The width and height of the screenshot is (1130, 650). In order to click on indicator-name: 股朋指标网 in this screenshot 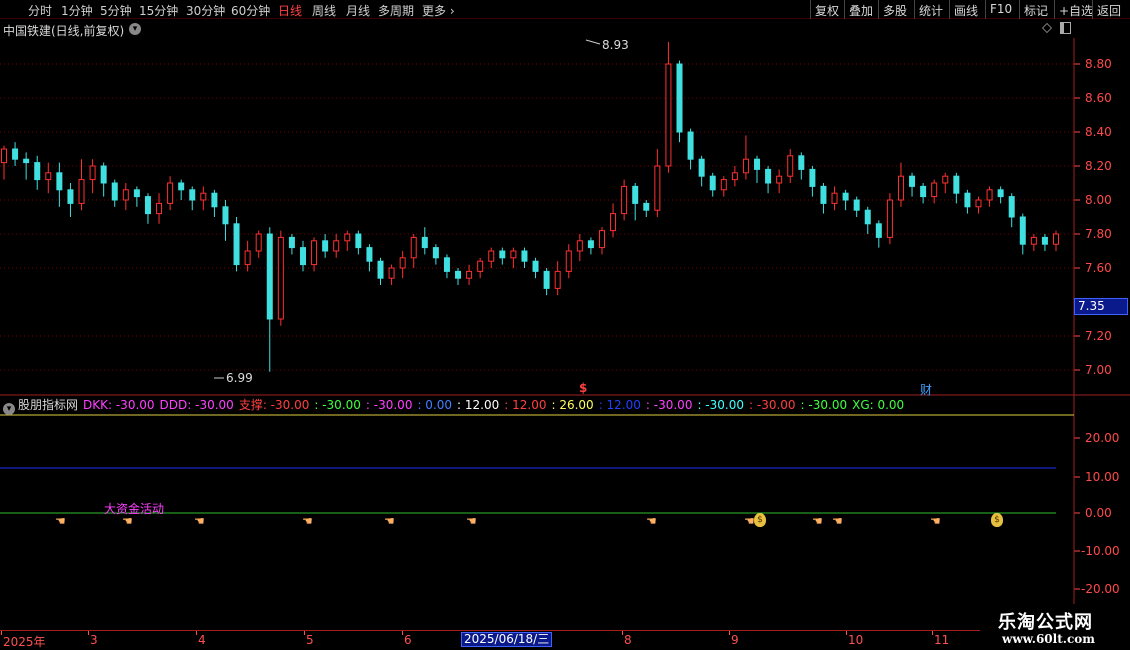, I will do `click(48, 404)`.